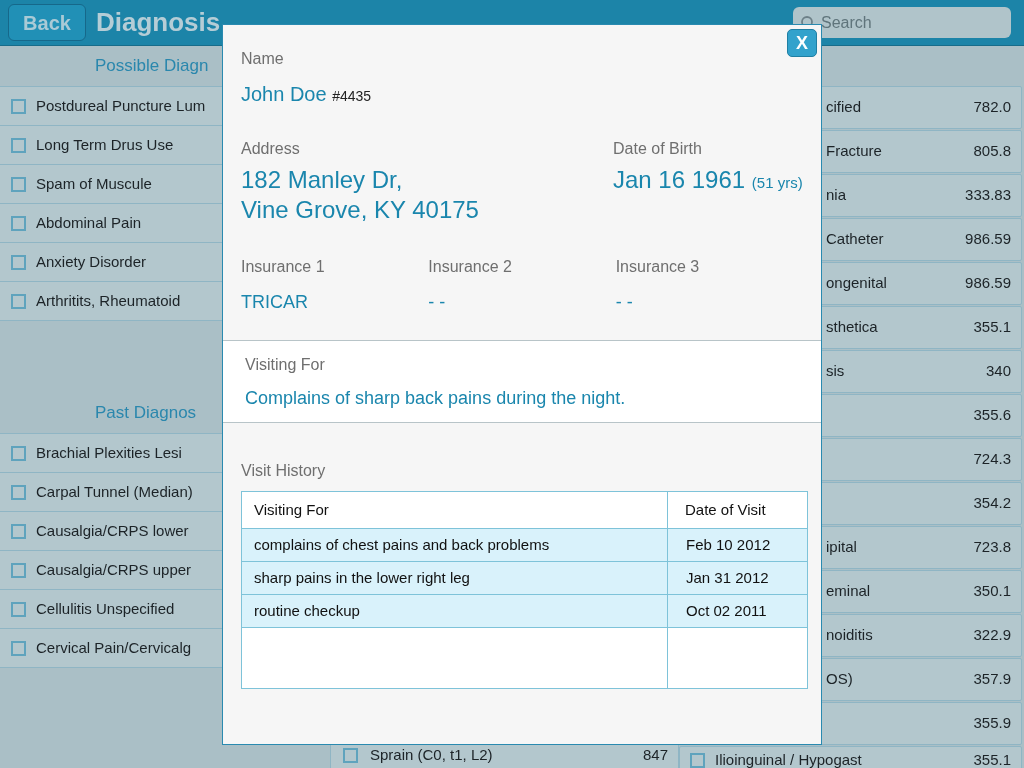 The height and width of the screenshot is (768, 1024). Describe the element at coordinates (436, 398) in the screenshot. I see `visit-reason: Complains of sharp back pains during the night.` at that location.